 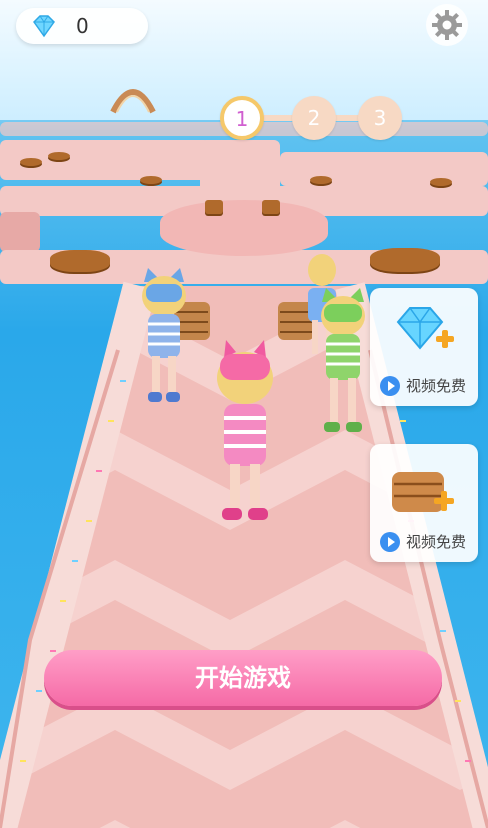 I want to click on gem-count: 0, so click(x=82, y=26).